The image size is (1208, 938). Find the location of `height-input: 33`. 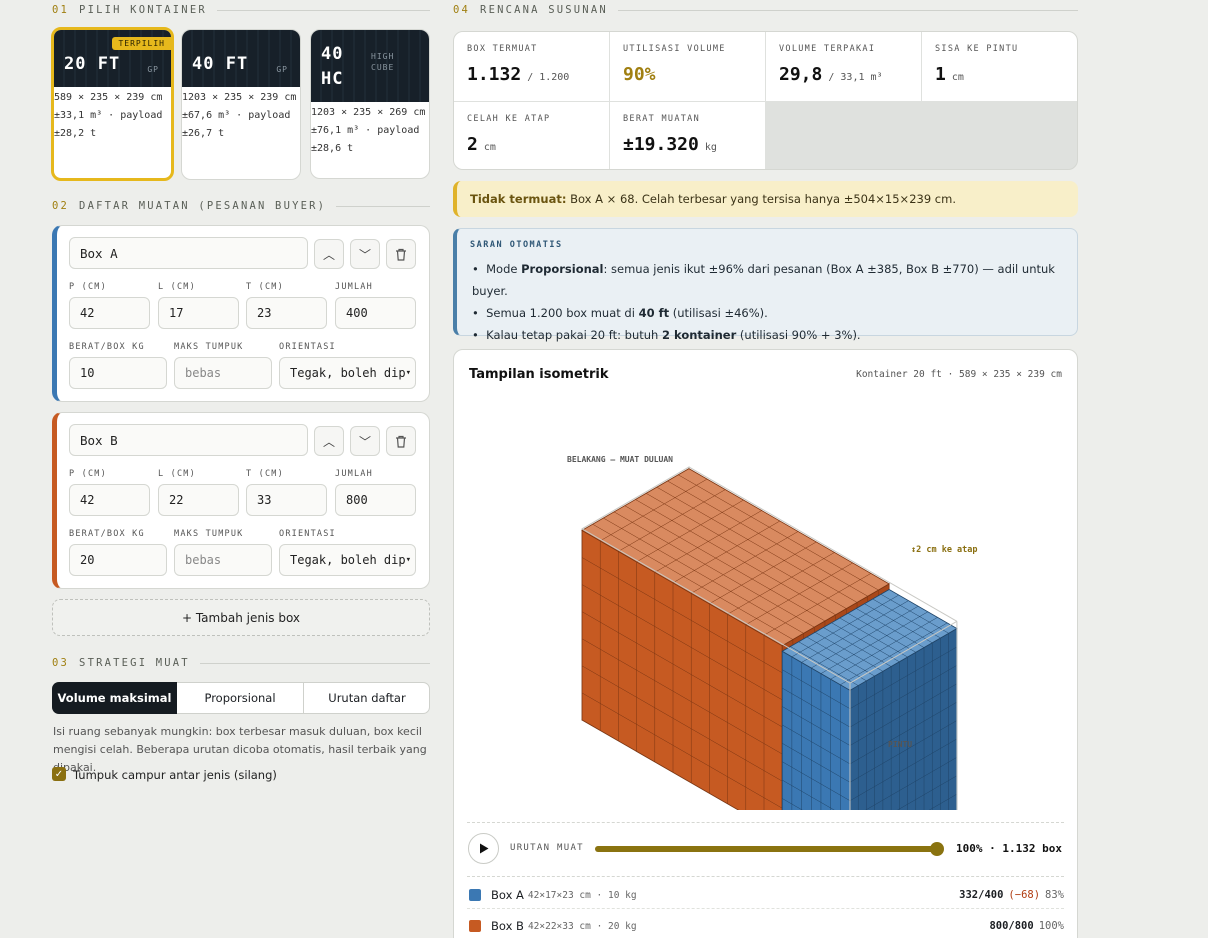

height-input: 33 is located at coordinates (286, 500).